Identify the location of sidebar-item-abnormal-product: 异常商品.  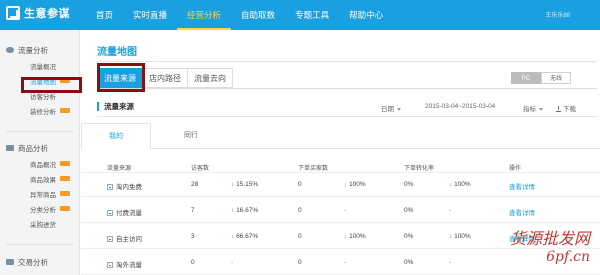
(40, 193).